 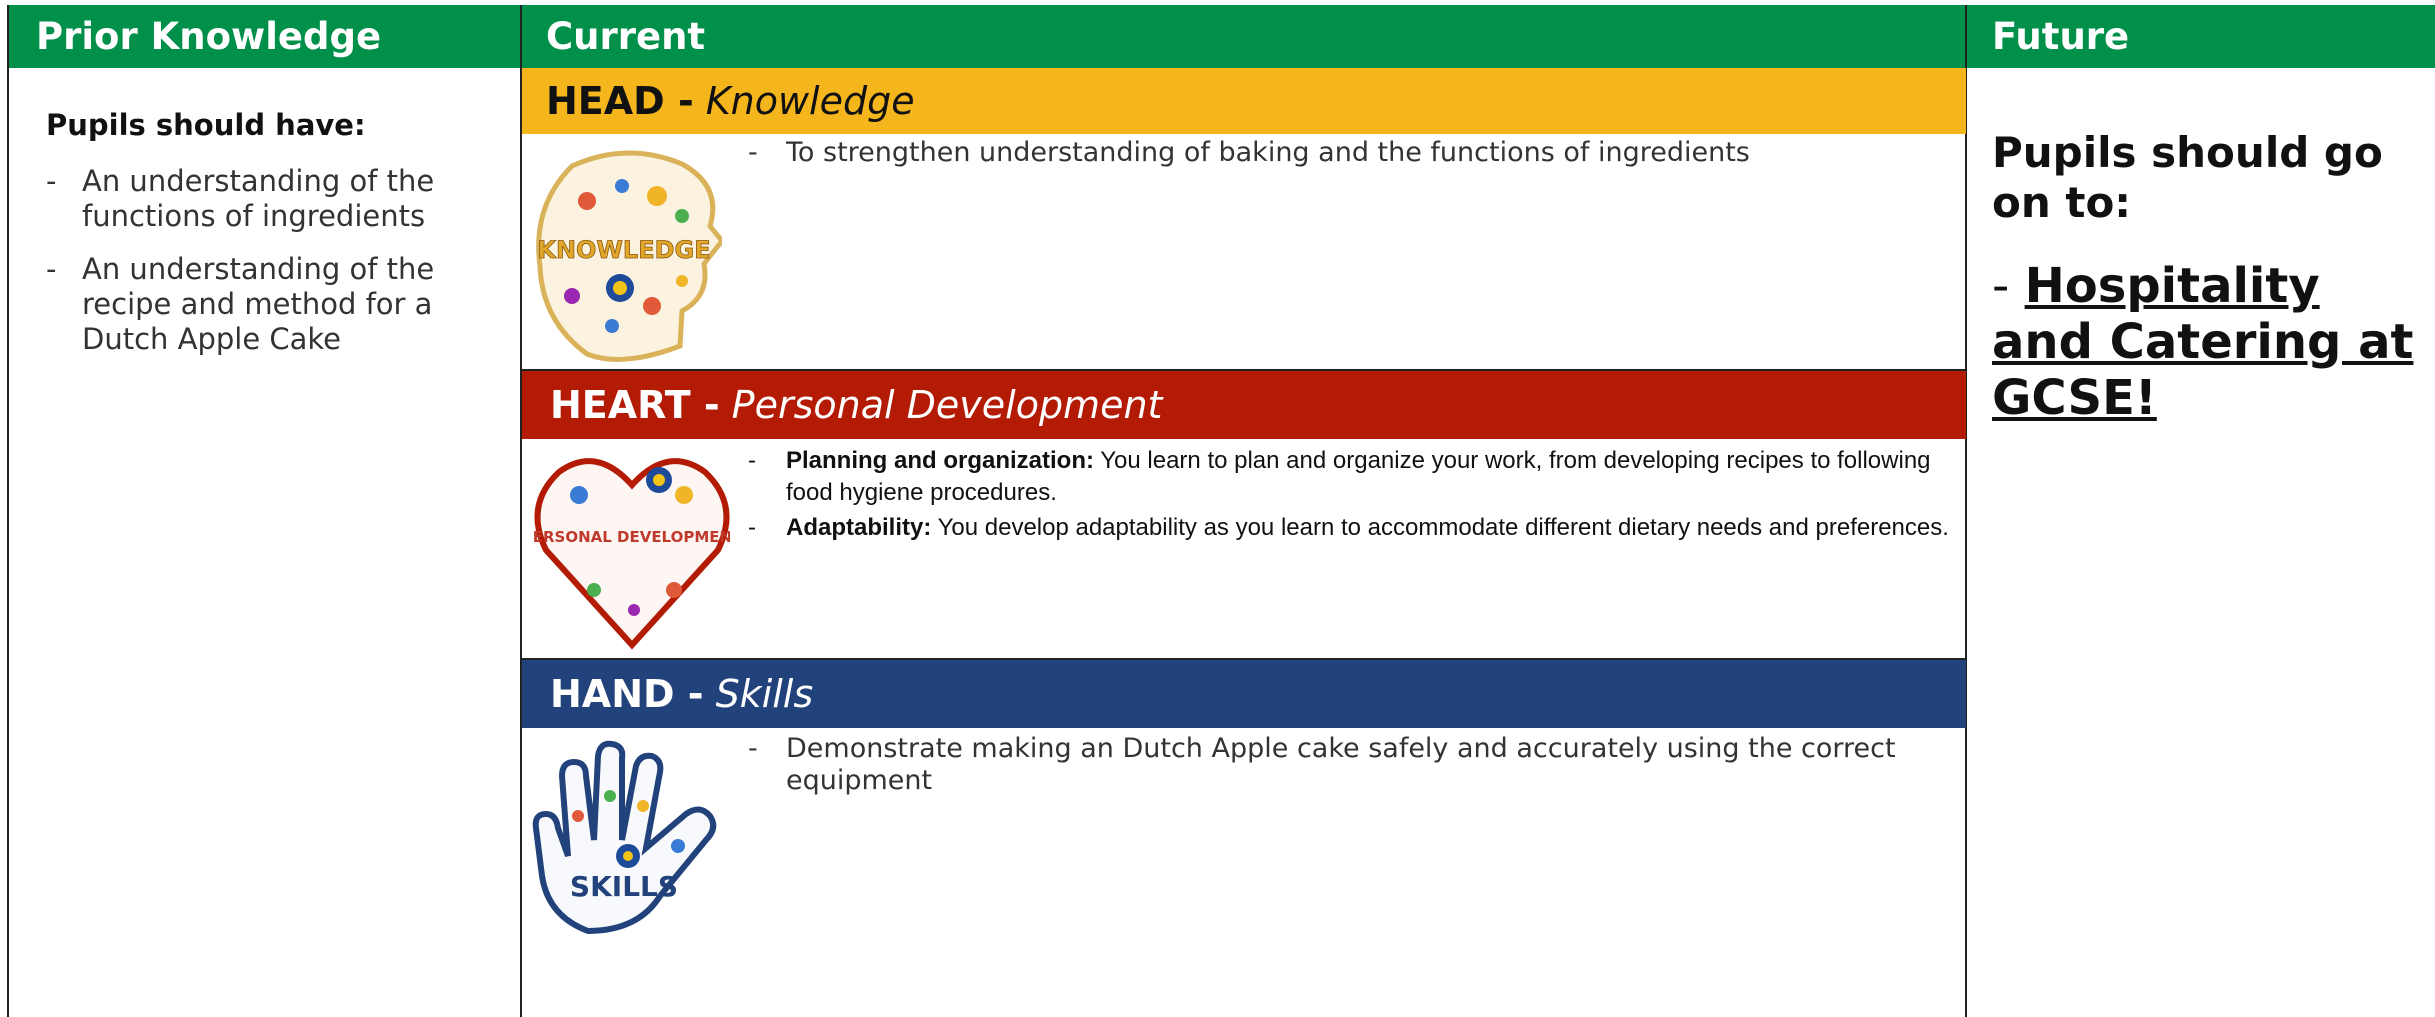 What do you see at coordinates (1966, 511) in the screenshot?
I see `current-future-divider` at bounding box center [1966, 511].